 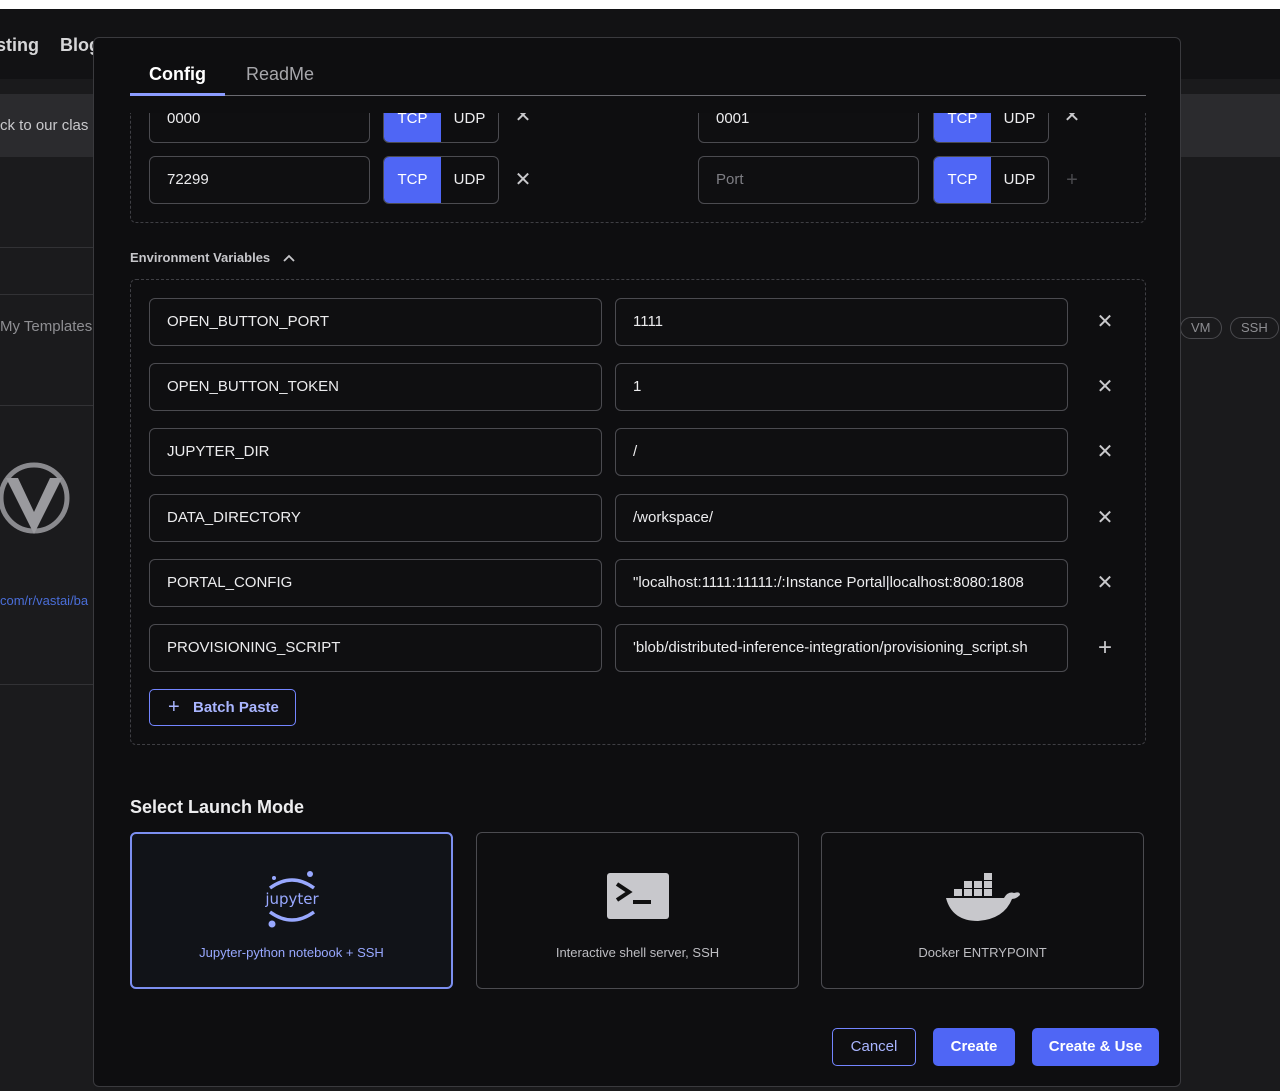 What do you see at coordinates (291, 952) in the screenshot?
I see `launch-mode-label: Jupyter-python notebook + SSH` at bounding box center [291, 952].